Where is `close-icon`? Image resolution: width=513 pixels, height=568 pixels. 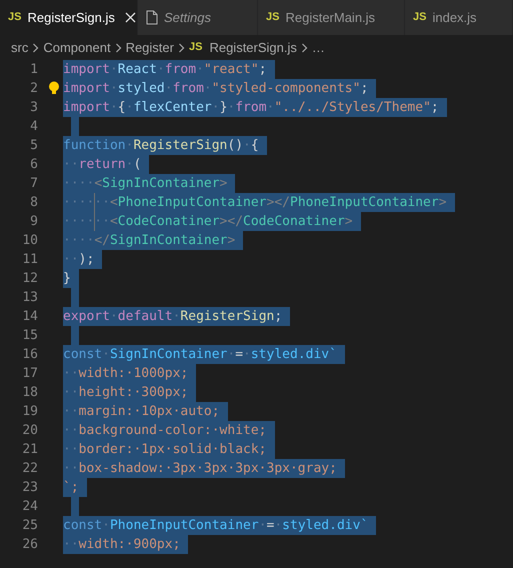
close-icon is located at coordinates (130, 17).